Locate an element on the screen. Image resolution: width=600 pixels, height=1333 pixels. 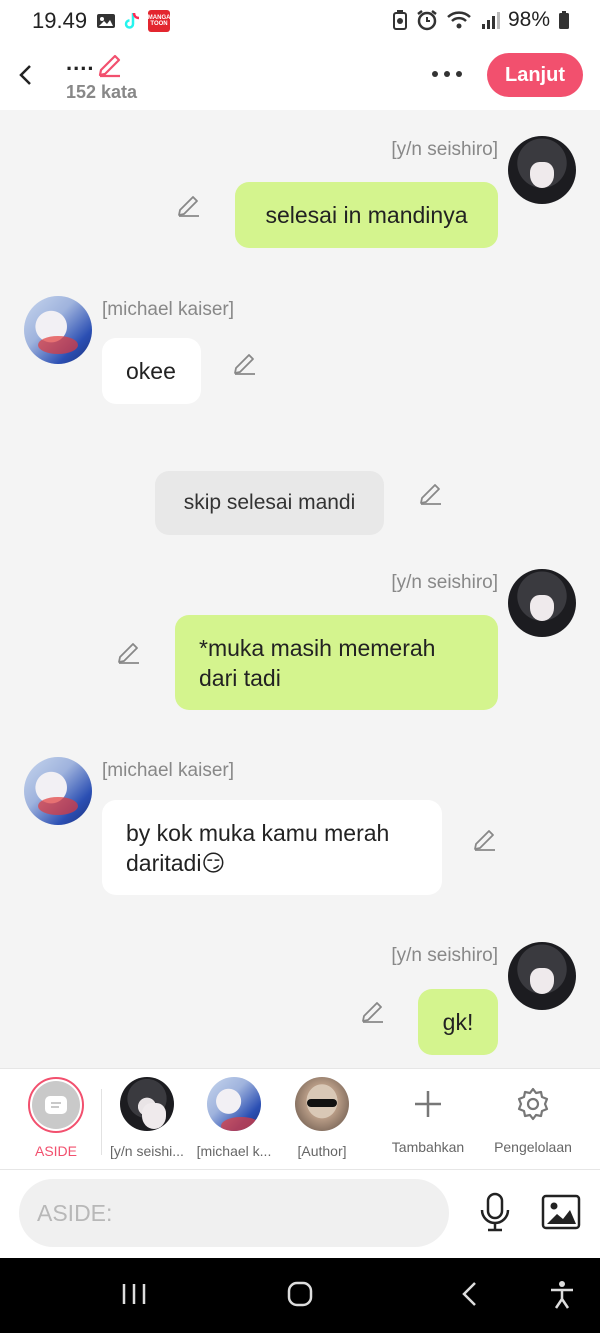
system-nav-bar is located at coordinates (300, 1295).